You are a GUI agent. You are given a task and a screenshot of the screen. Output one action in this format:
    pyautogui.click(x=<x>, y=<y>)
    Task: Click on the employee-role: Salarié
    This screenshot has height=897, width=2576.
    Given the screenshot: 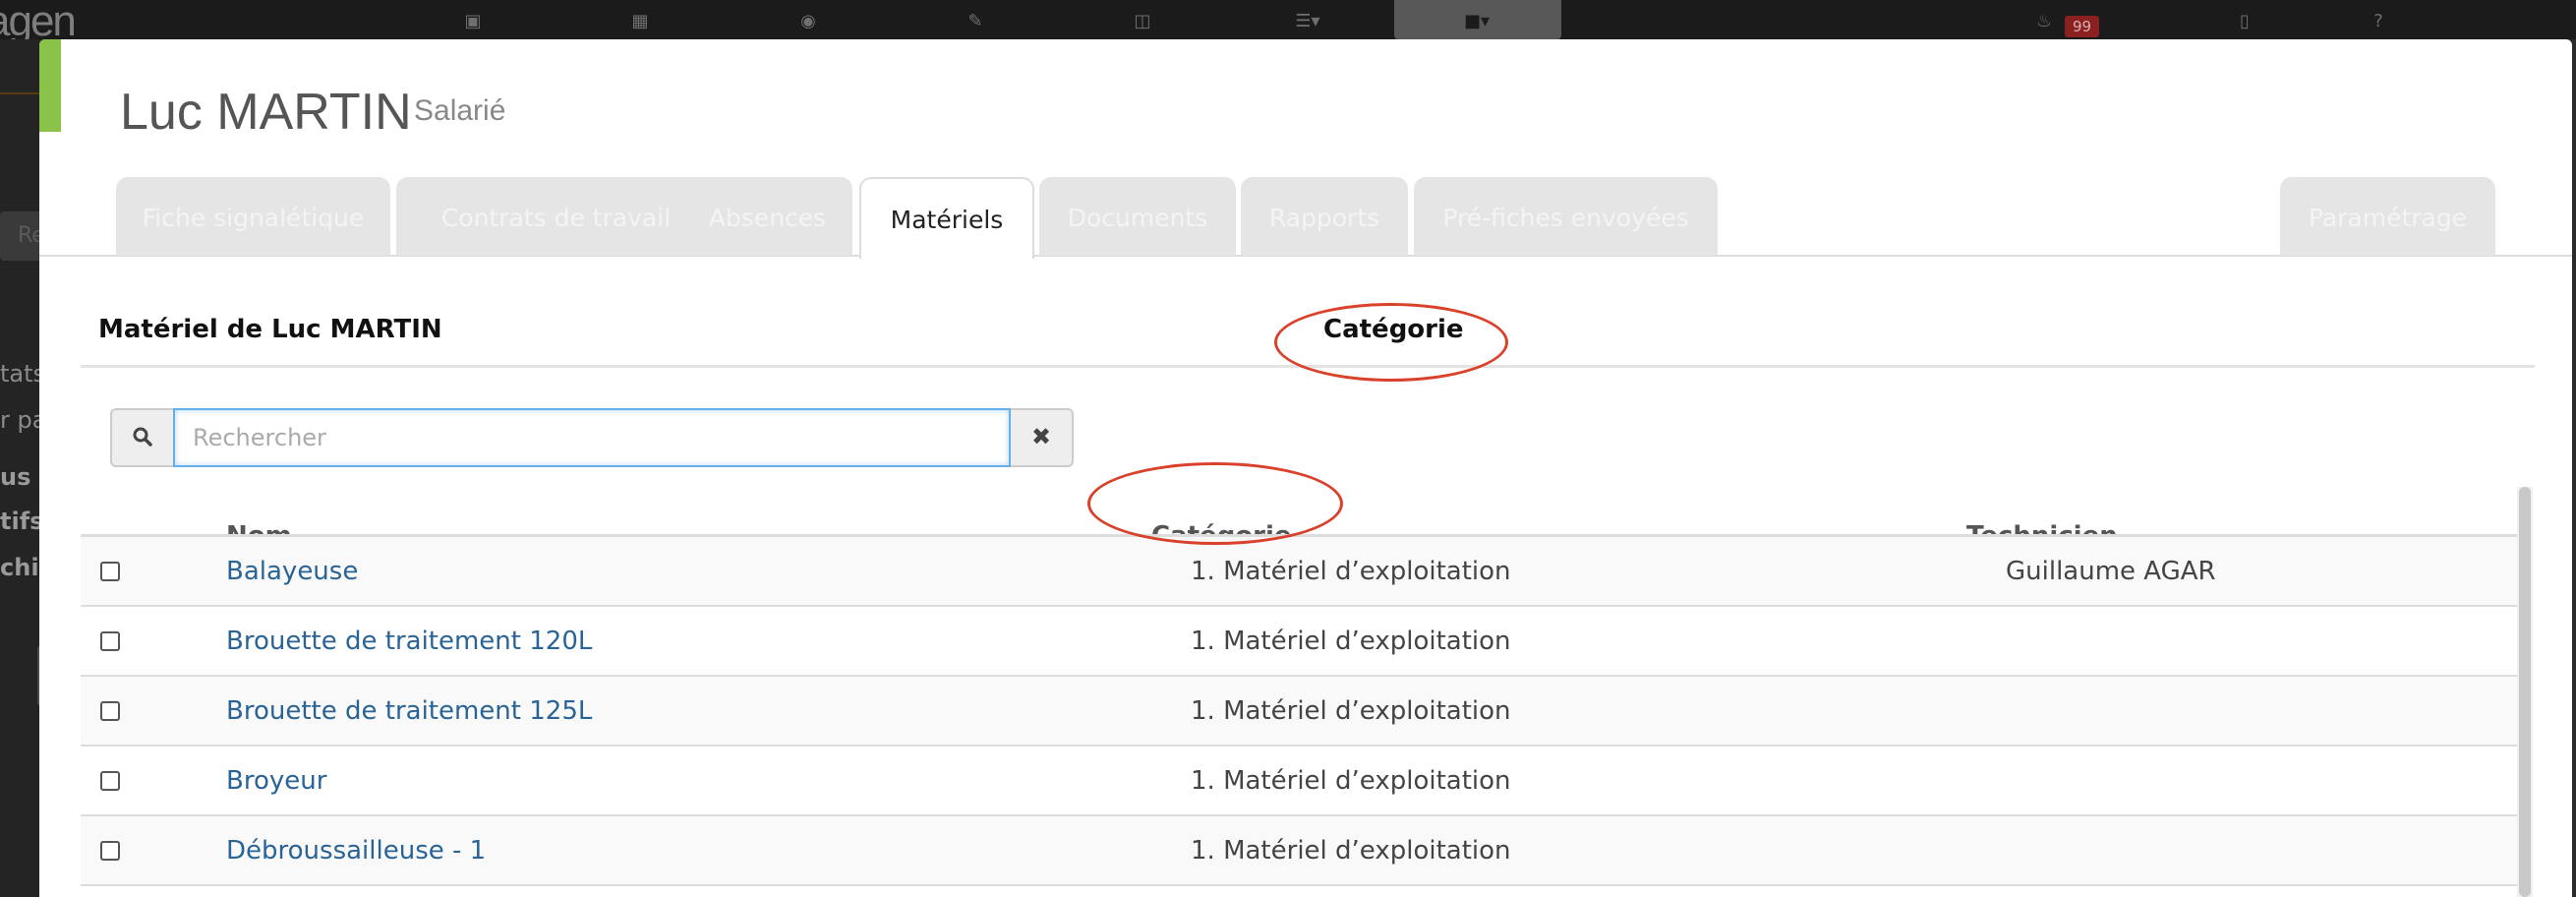 What is the action you would take?
    pyautogui.click(x=460, y=110)
    